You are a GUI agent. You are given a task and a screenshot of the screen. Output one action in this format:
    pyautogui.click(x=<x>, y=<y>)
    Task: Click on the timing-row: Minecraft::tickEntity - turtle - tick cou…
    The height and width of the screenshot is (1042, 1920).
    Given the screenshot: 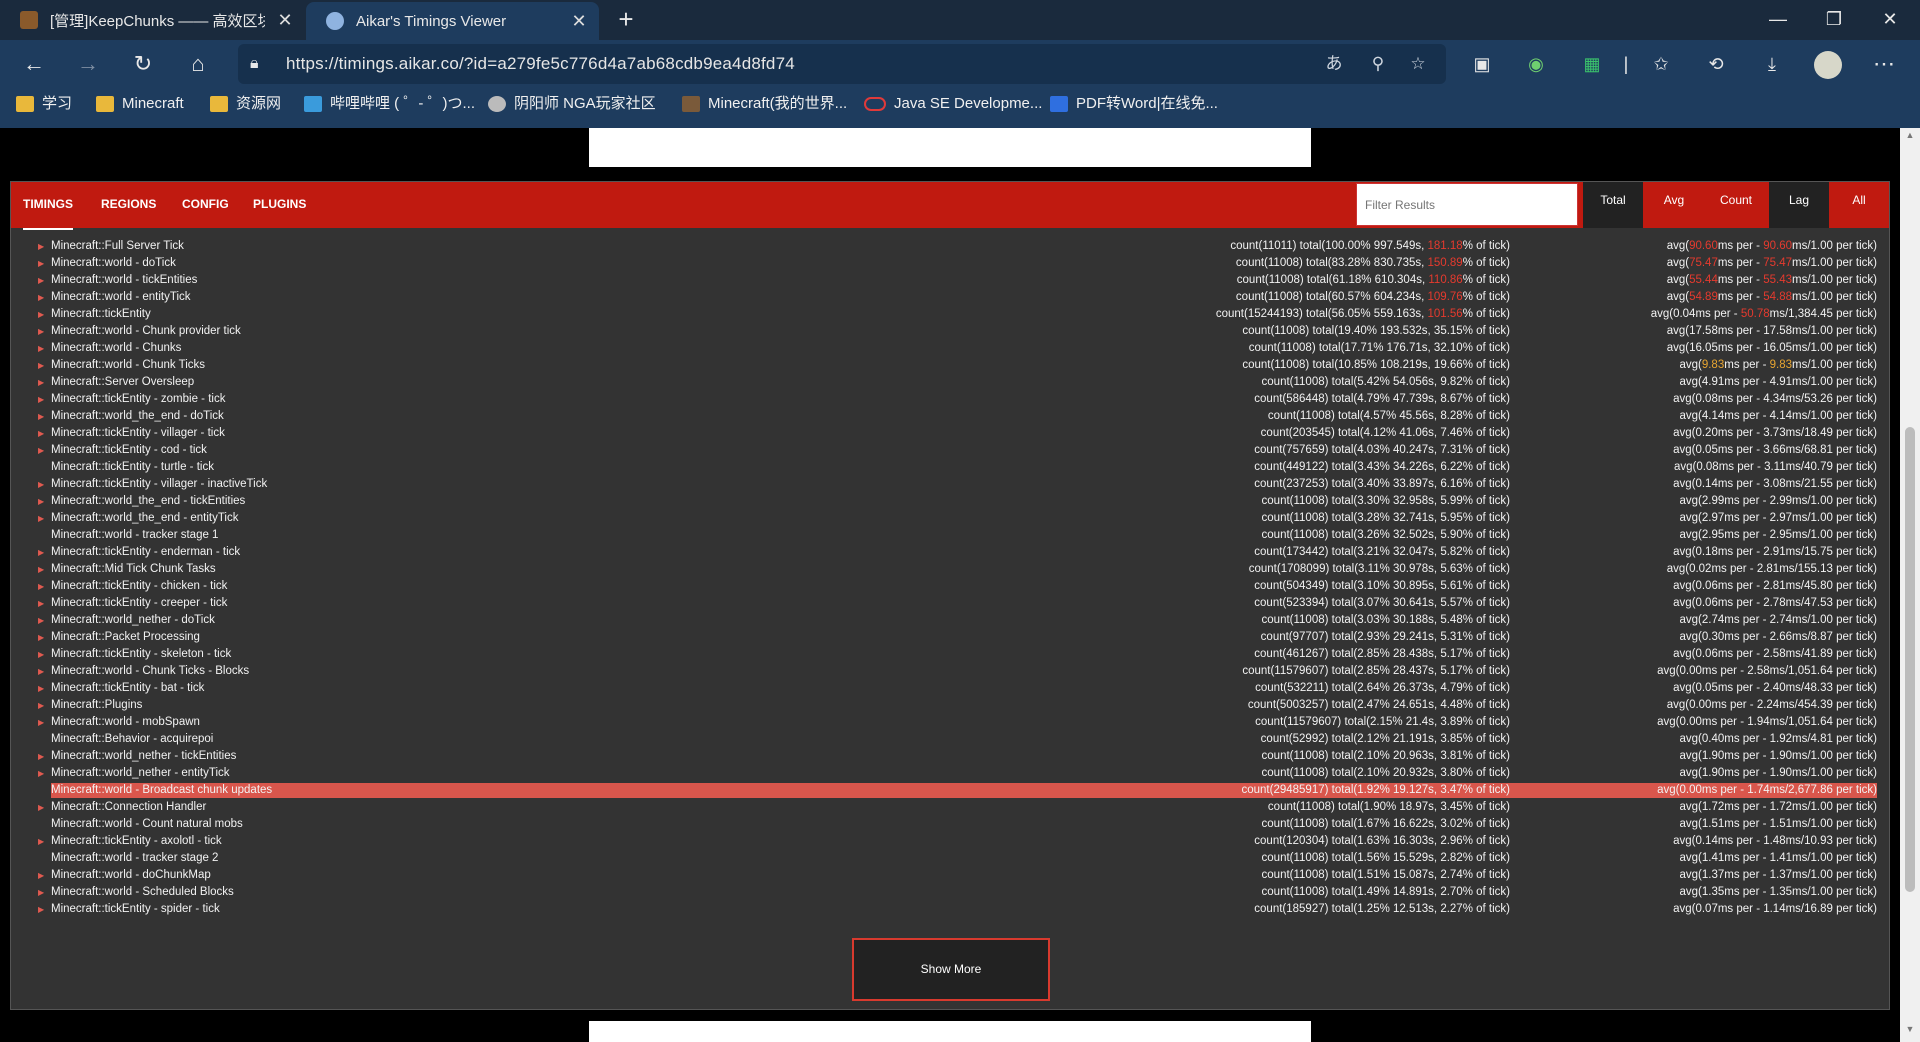 What is the action you would take?
    pyautogui.click(x=950, y=467)
    